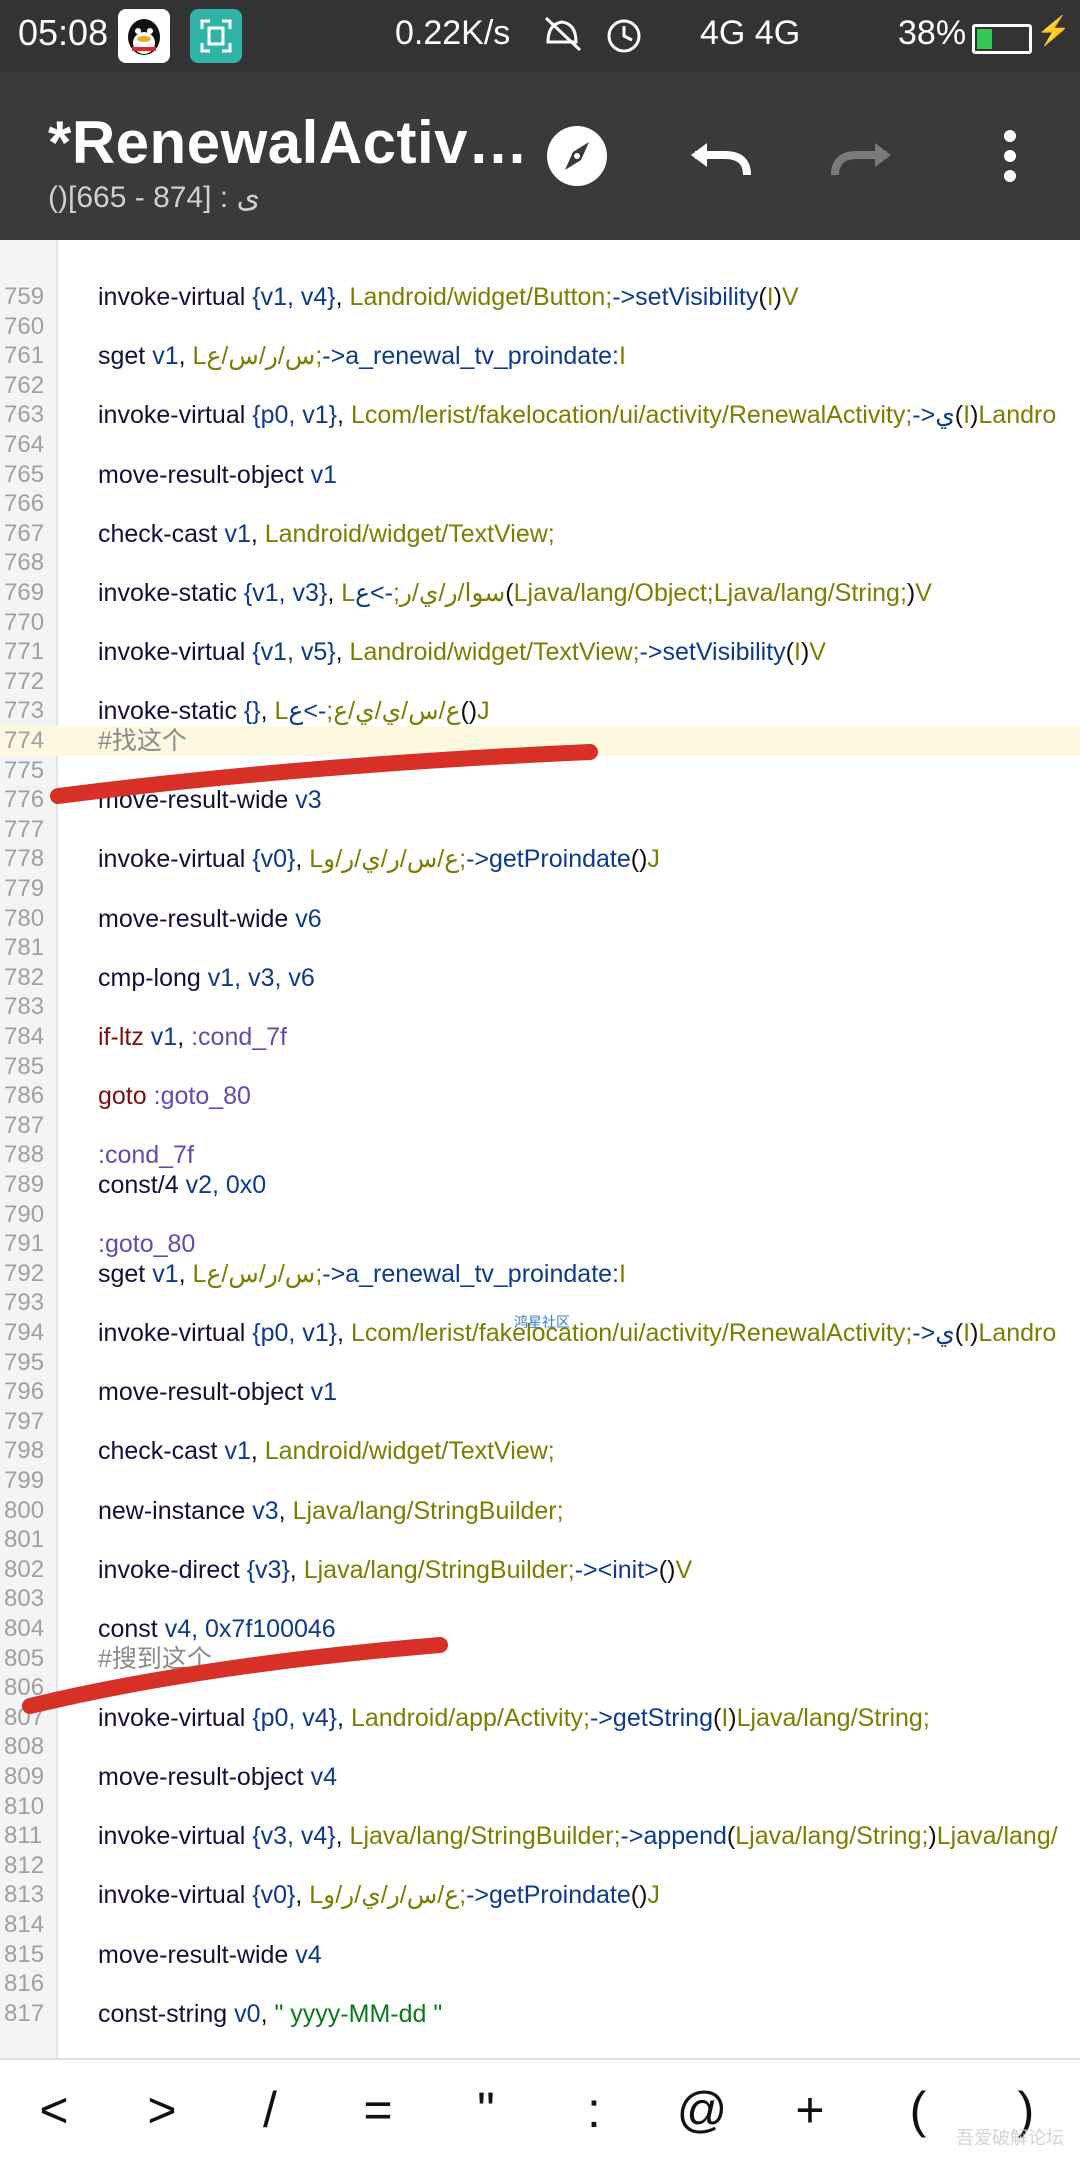 Image resolution: width=1080 pixels, height=2162 pixels. I want to click on symbol-key: /, so click(270, 2111).